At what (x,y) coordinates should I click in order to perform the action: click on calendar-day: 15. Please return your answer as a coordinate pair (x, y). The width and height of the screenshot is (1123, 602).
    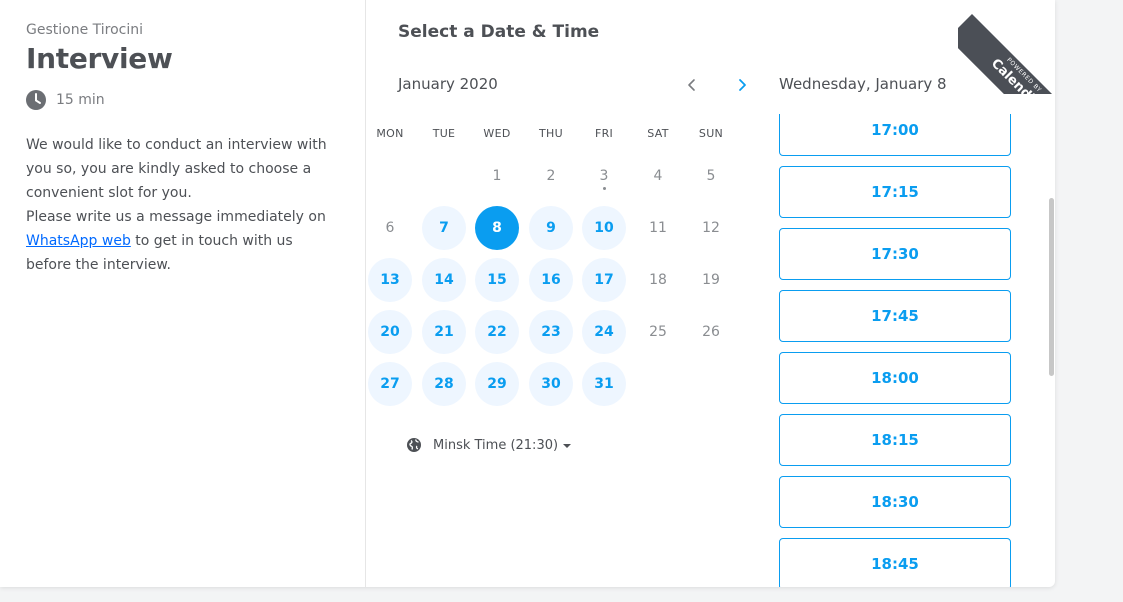
    Looking at the image, I should click on (497, 280).